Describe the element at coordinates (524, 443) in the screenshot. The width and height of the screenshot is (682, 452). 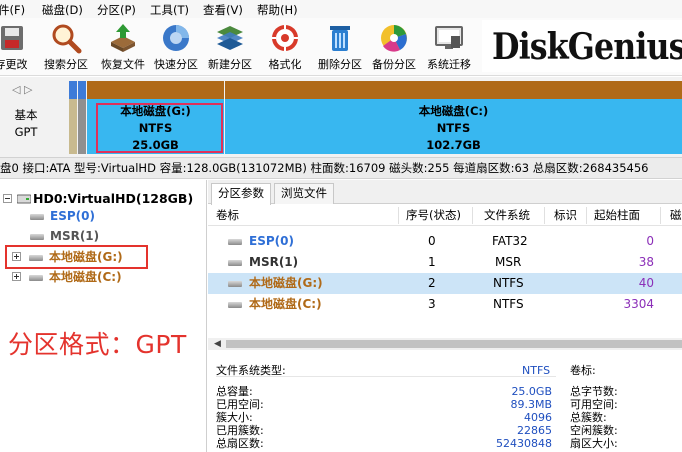
I see `total-sectors-value: 52430848` at that location.